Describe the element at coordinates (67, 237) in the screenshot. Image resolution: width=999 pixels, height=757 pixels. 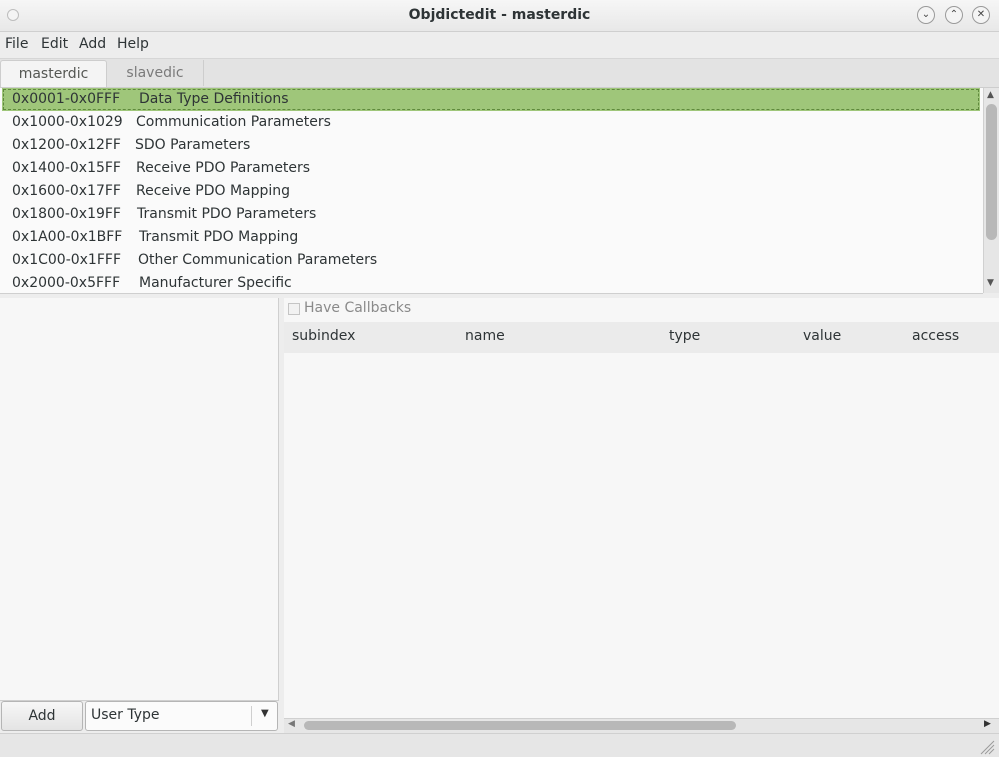
I see `index-range: 0x1A00-0x1BFF` at that location.